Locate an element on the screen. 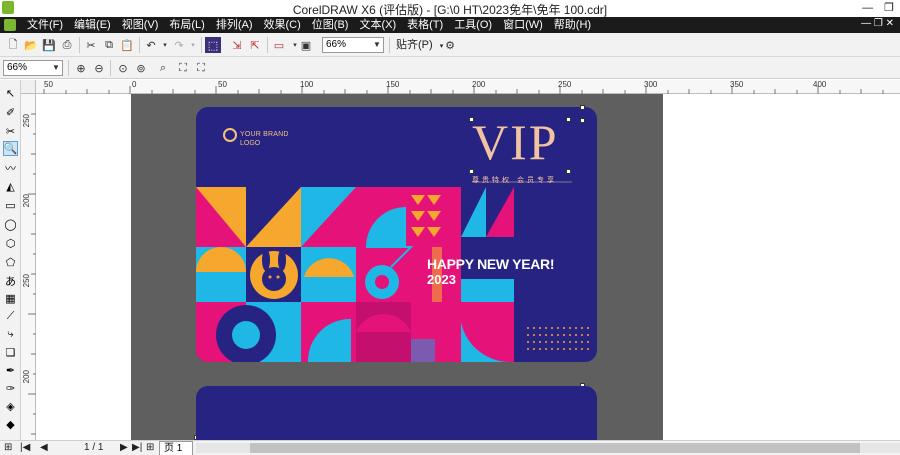 The image size is (900, 455). happy-new-year-text: HAPPY NEW YEAR! is located at coordinates (491, 264).